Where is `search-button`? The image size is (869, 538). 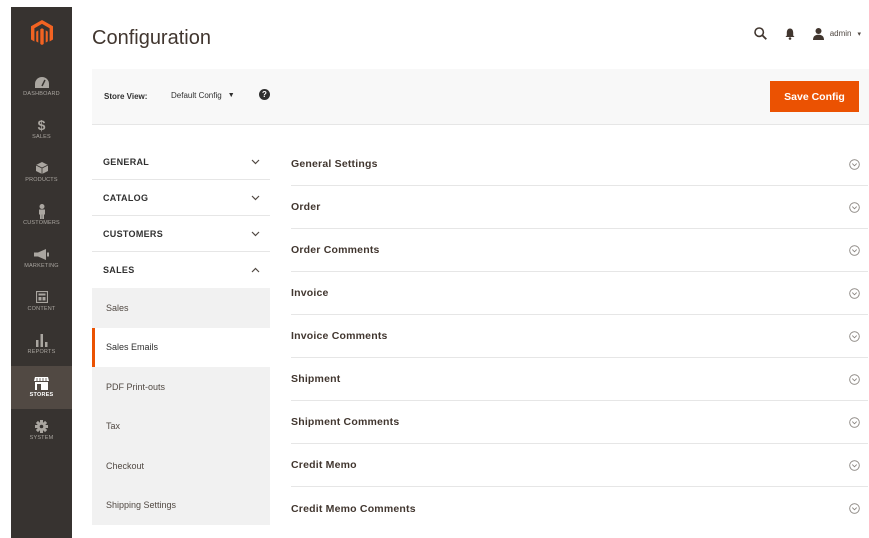
search-button is located at coordinates (760, 33).